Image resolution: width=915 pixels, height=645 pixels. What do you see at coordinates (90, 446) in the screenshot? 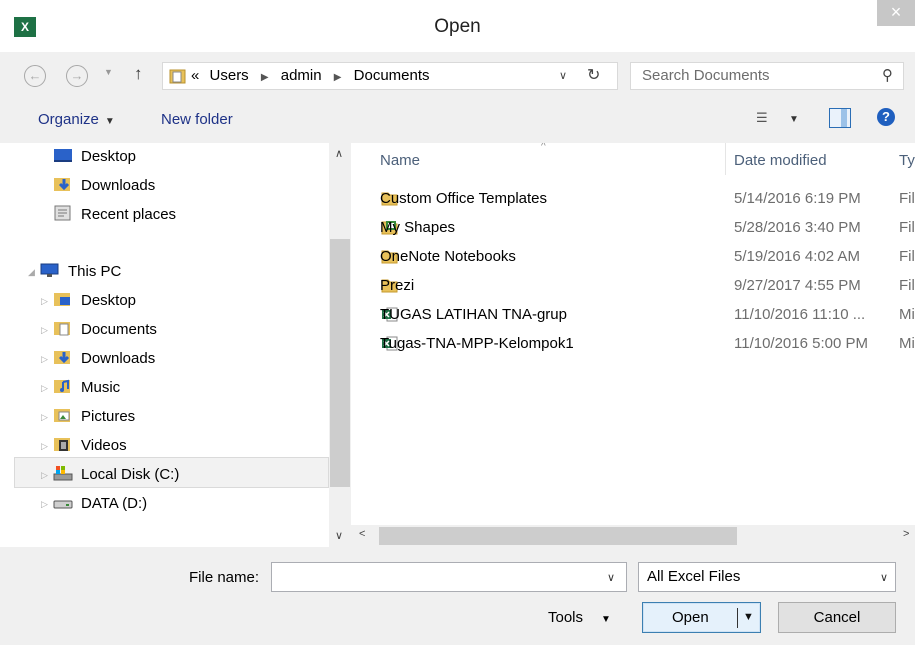
I see `nav-pc-videos: Videos` at bounding box center [90, 446].